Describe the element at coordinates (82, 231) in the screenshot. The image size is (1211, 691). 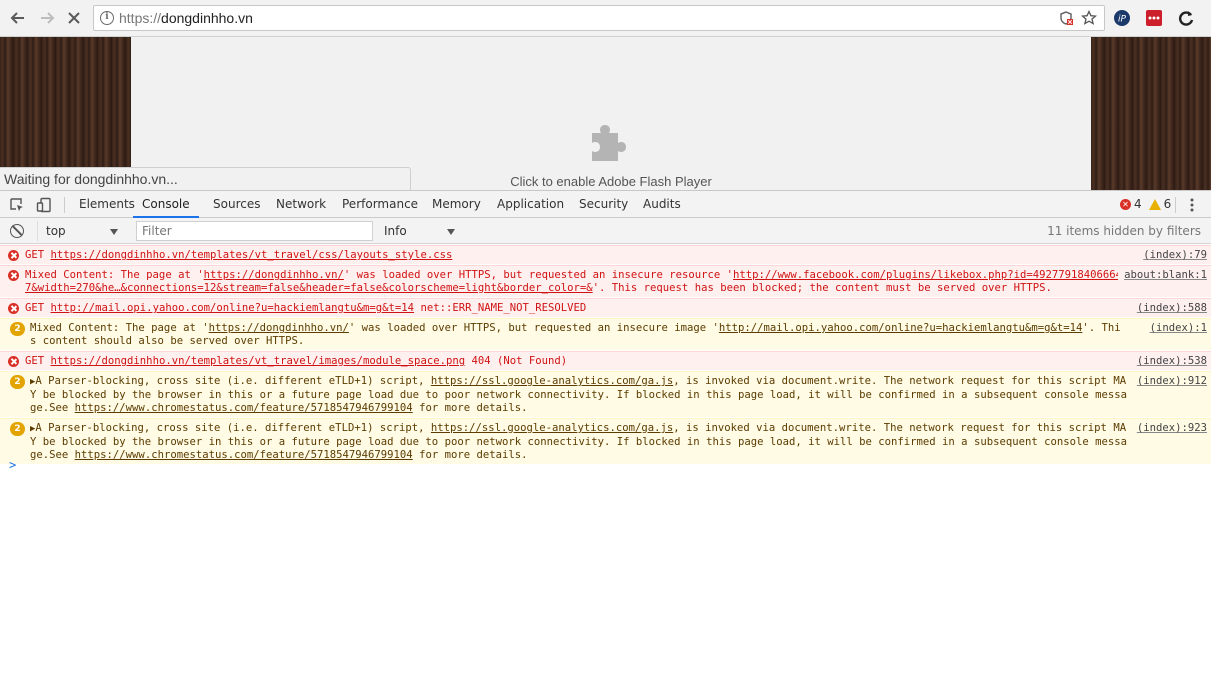
I see `context-select: top` at that location.